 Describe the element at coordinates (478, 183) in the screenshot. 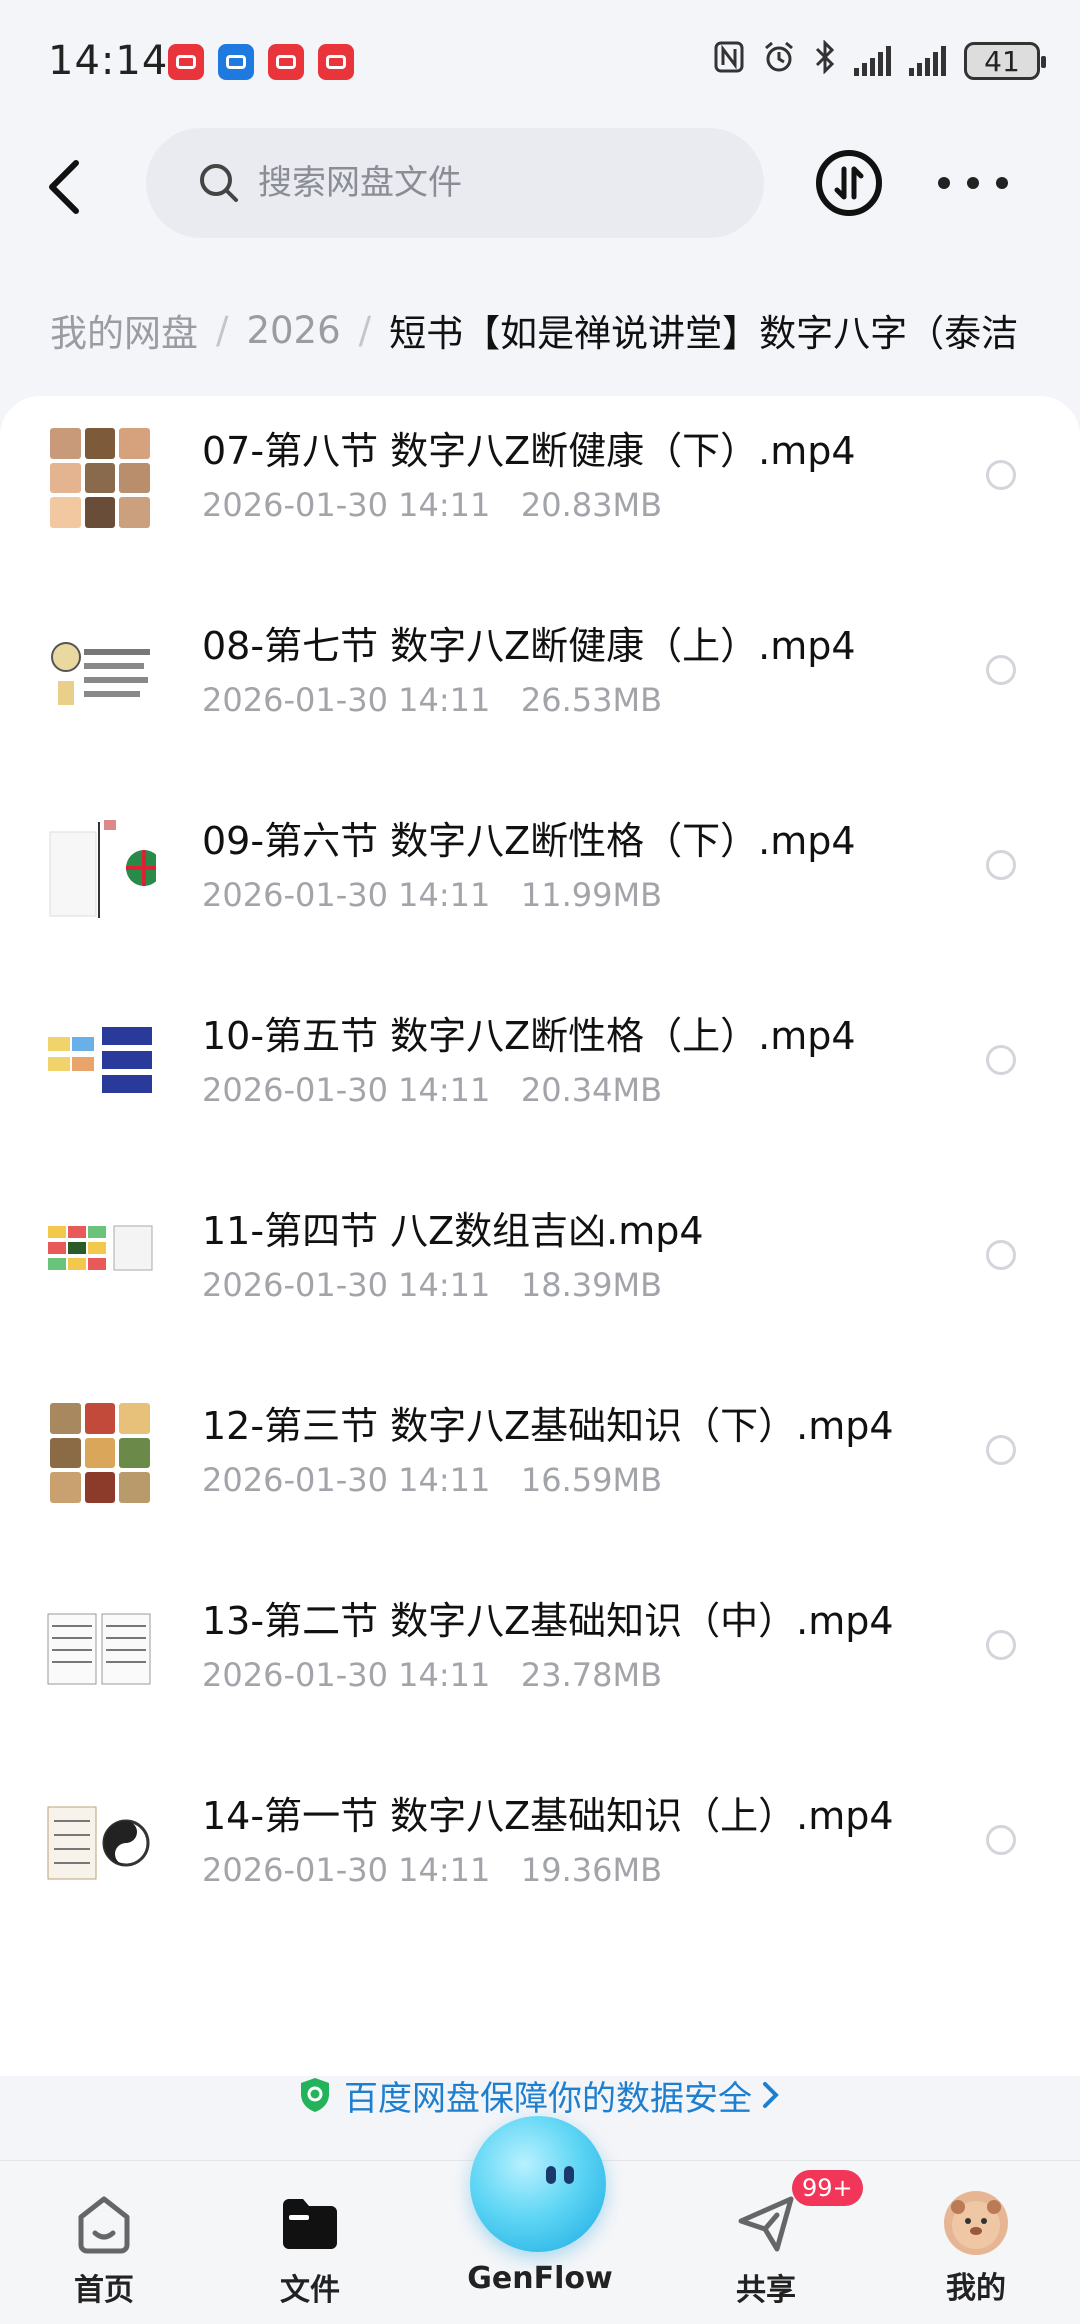

I see `search-input` at that location.